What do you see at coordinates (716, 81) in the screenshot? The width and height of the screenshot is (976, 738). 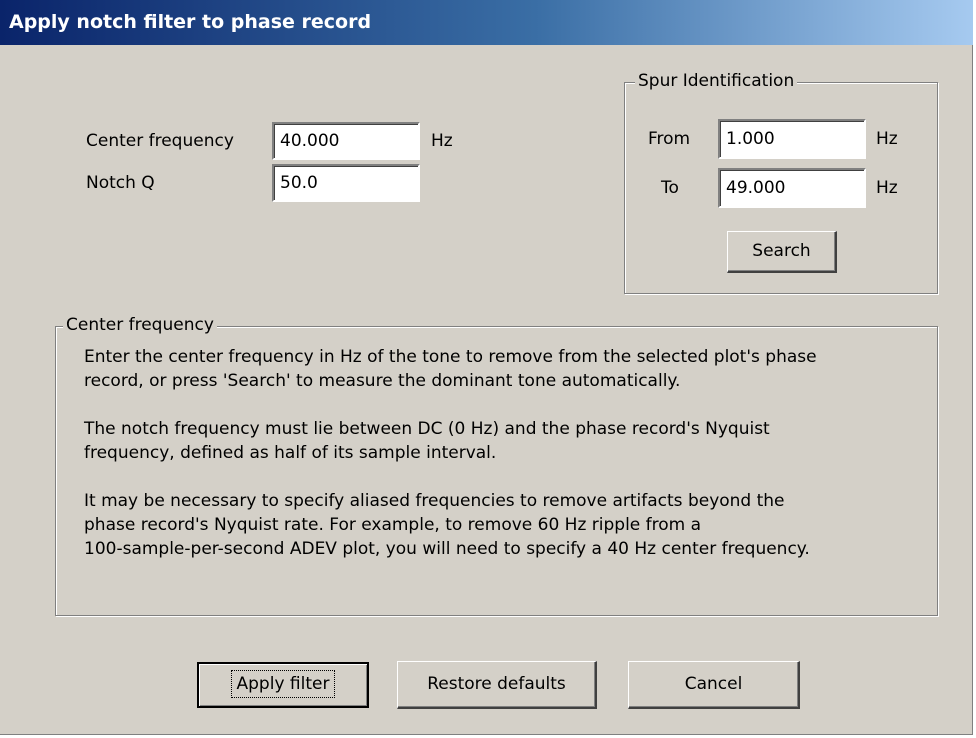 I see `spur-identification-title: Spur Identification` at bounding box center [716, 81].